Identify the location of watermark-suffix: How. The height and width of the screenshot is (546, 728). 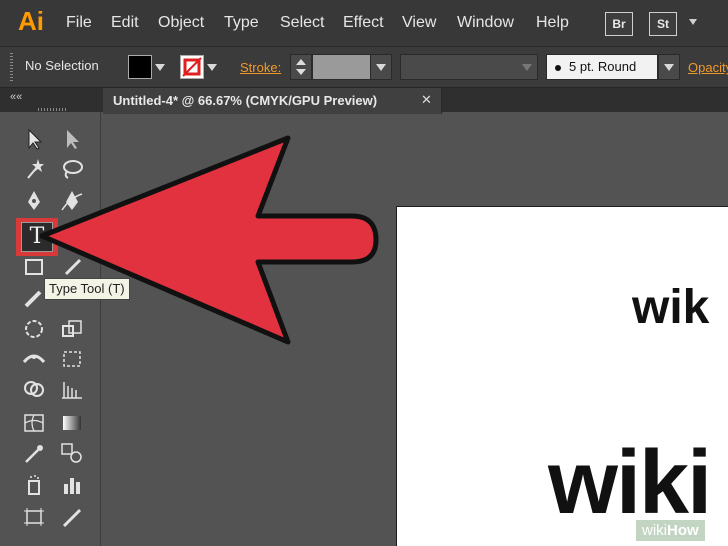
(683, 530).